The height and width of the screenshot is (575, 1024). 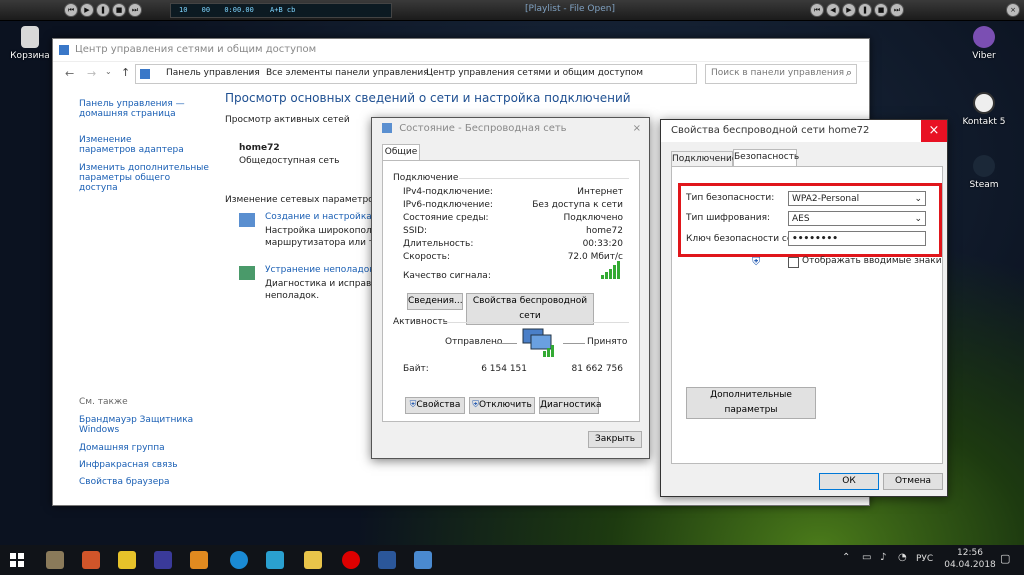 I want to click on clock-date: 04.04.2018, so click(x=970, y=565).